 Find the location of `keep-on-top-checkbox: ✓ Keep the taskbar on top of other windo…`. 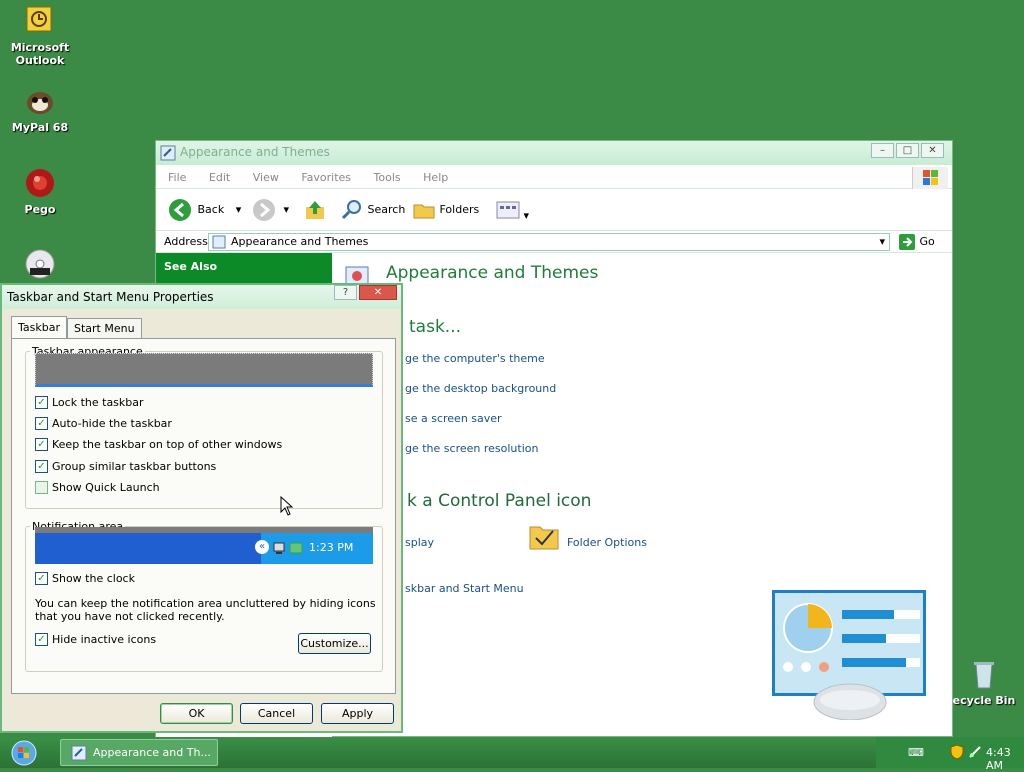

keep-on-top-checkbox: ✓ Keep the taskbar on top of other windo… is located at coordinates (158, 444).